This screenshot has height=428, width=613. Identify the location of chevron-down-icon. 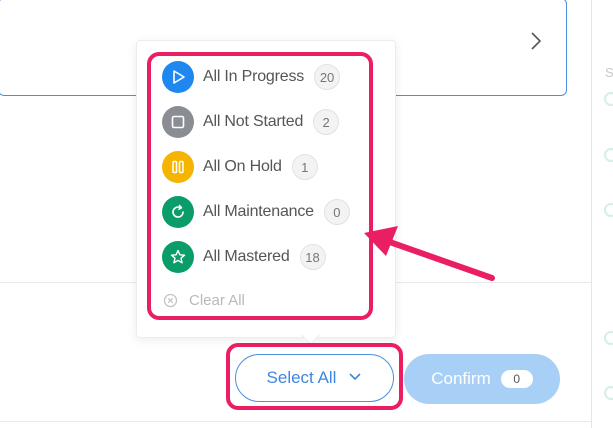
(355, 377).